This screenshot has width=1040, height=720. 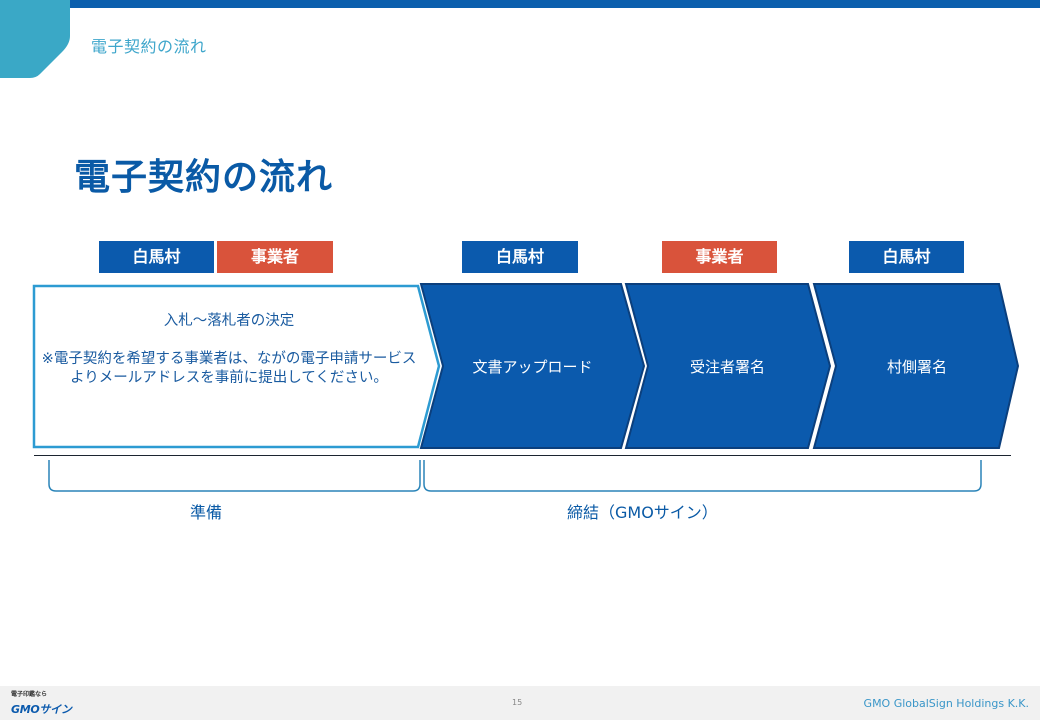 What do you see at coordinates (29, 694) in the screenshot?
I see `logo-tagline: 電子印鑑なら` at bounding box center [29, 694].